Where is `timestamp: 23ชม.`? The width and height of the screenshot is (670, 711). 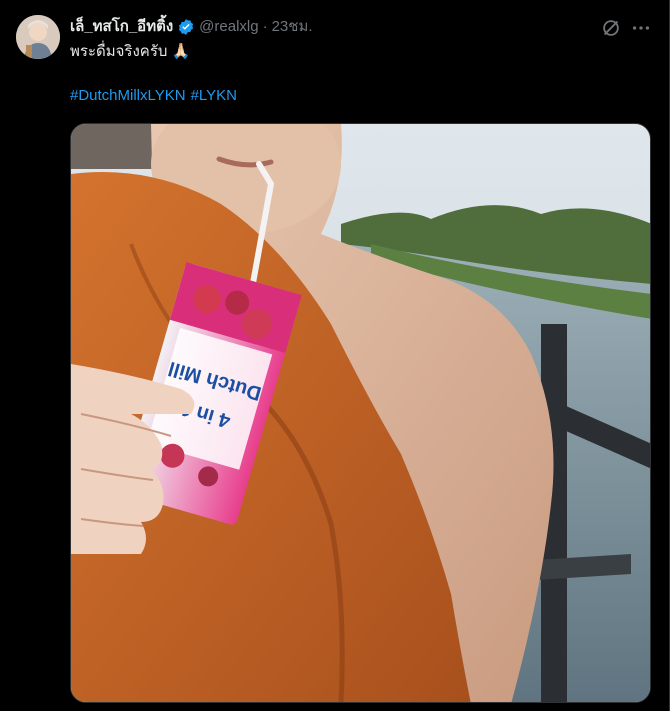 timestamp: 23ชม. is located at coordinates (292, 27).